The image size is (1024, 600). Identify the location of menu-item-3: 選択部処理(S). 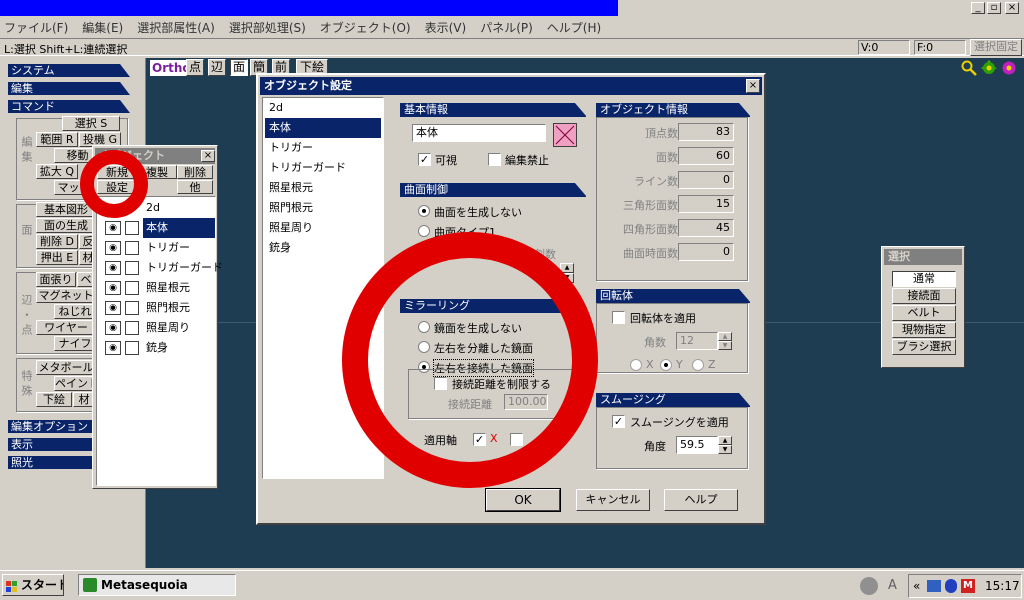
(267, 27).